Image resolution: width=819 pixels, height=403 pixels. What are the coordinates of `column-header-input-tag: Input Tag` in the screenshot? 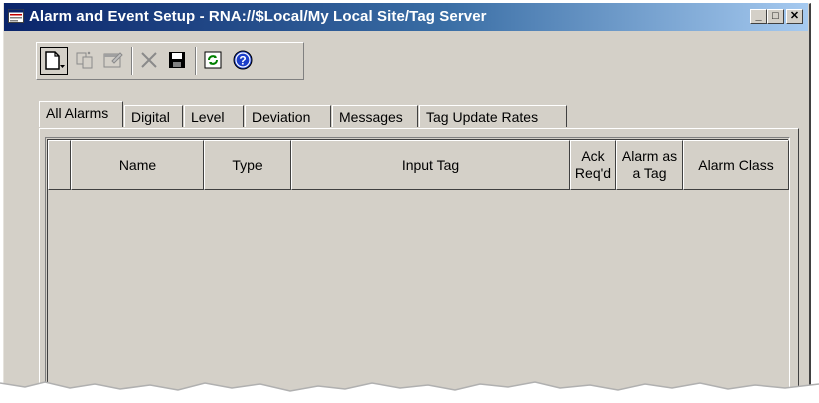 It's located at (430, 165).